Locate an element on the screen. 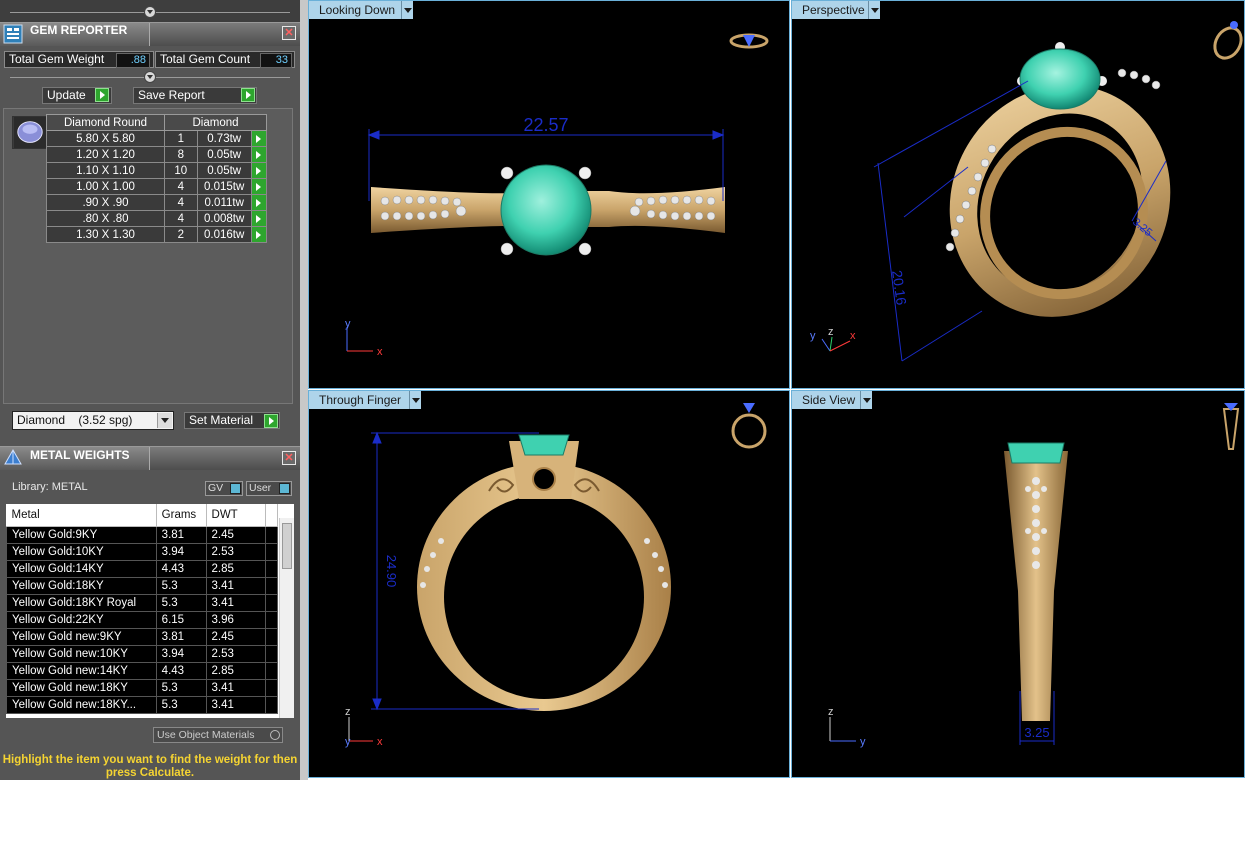  svg-text: x is located at coordinates (380, 742).